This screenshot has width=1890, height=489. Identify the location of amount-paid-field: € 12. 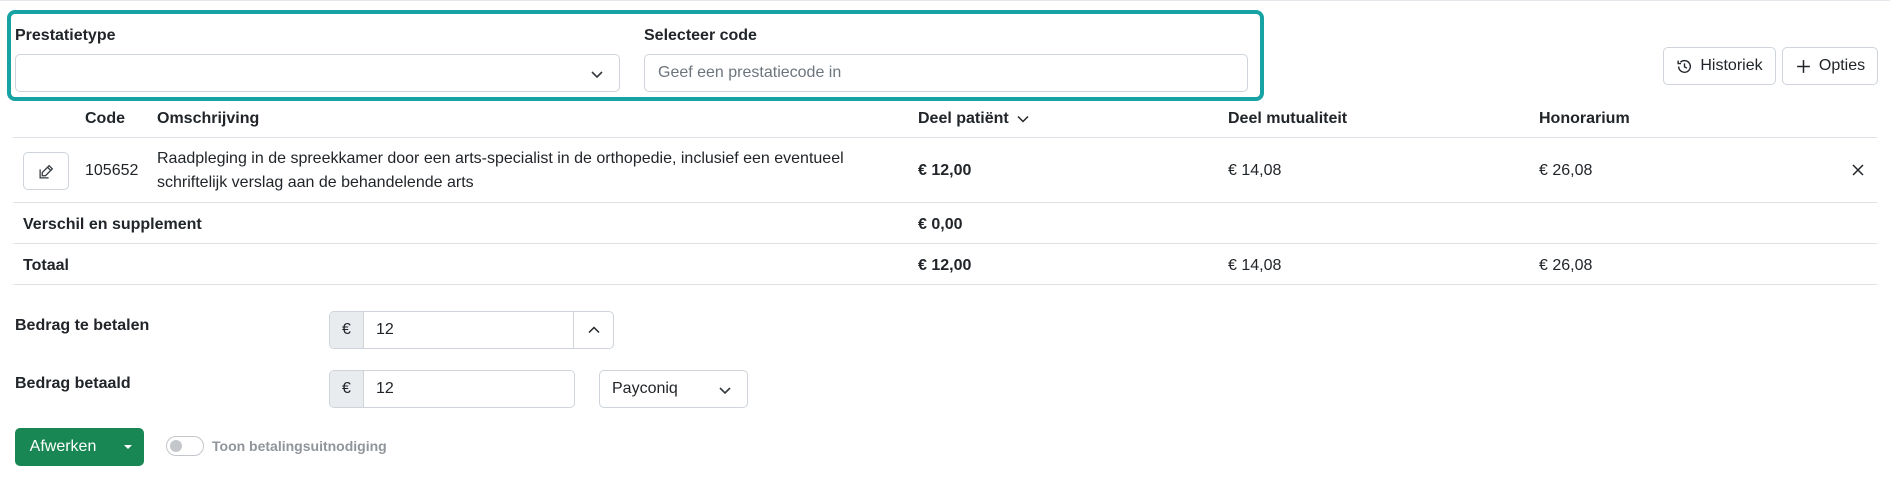
(452, 389).